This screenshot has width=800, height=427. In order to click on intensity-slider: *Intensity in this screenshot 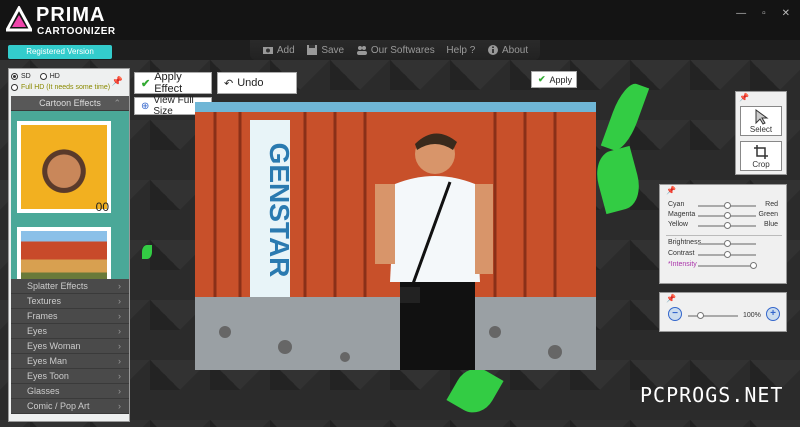, I will do `click(724, 266)`.